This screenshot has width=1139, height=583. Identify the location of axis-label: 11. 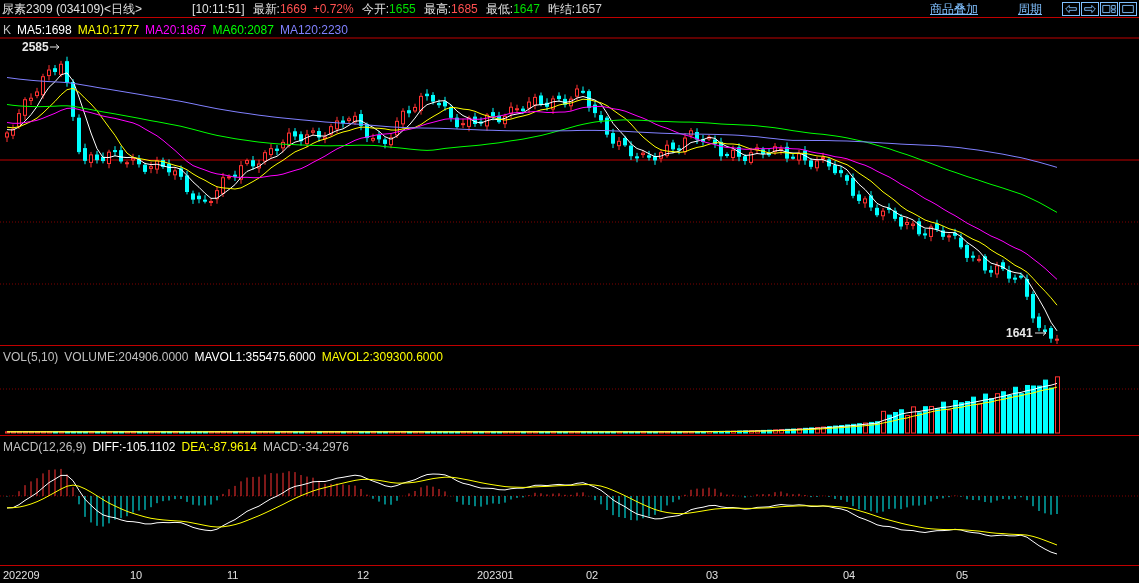
(233, 575).